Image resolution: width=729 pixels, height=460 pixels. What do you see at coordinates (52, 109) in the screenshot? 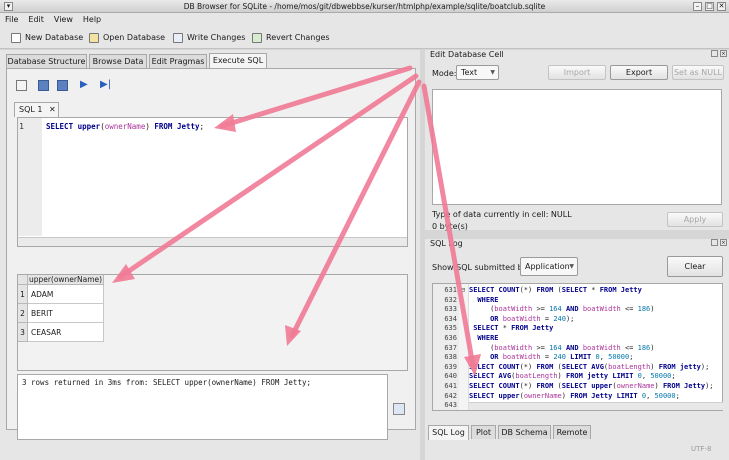
I see `close-sql-tab-icon: ✕` at bounding box center [52, 109].